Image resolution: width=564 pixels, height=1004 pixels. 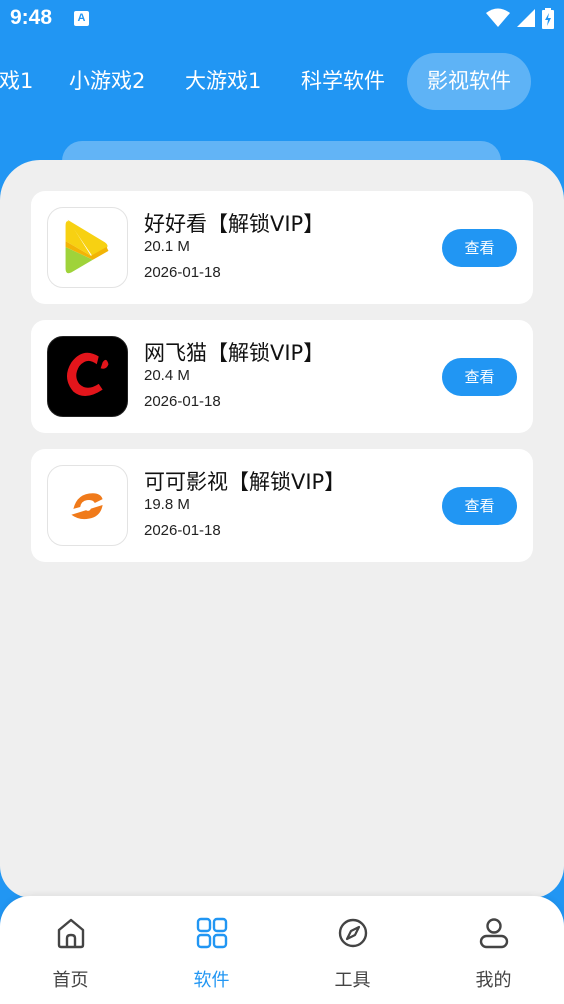 I want to click on nav-label: 首页, so click(x=70, y=980).